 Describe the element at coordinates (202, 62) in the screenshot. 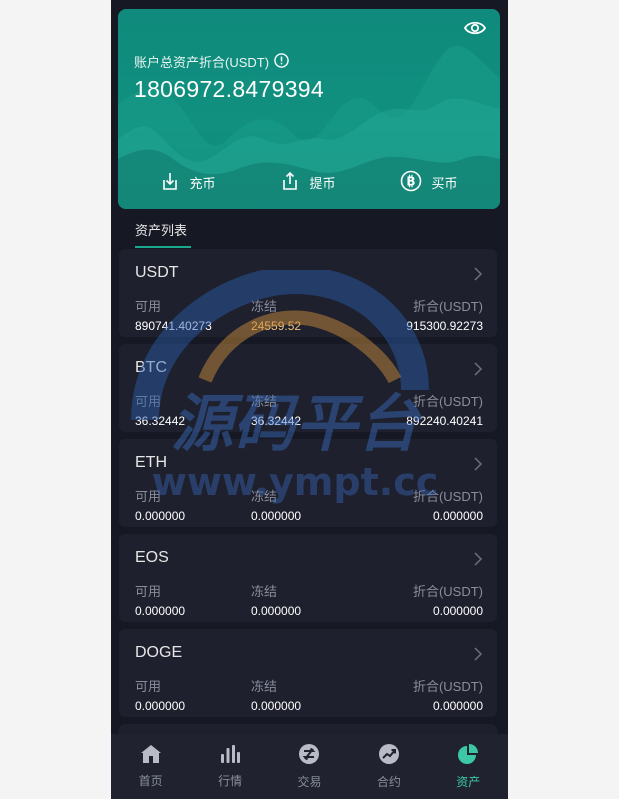

I see `total-assets-label-text: 账户总资产折合(USDT)` at that location.